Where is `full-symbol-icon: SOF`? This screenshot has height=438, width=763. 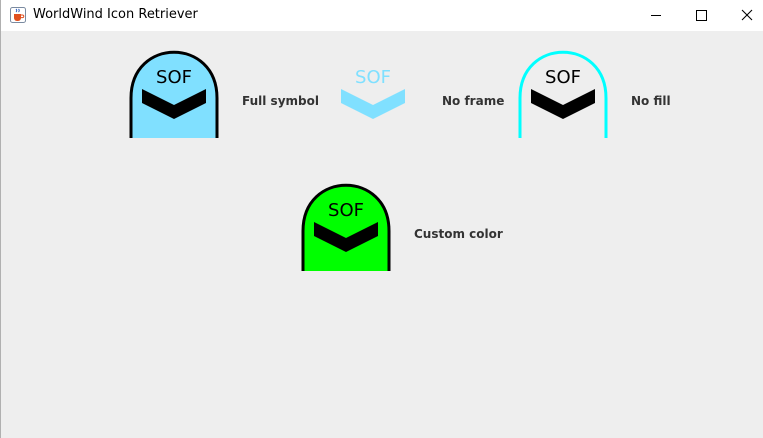 full-symbol-icon: SOF is located at coordinates (174, 91).